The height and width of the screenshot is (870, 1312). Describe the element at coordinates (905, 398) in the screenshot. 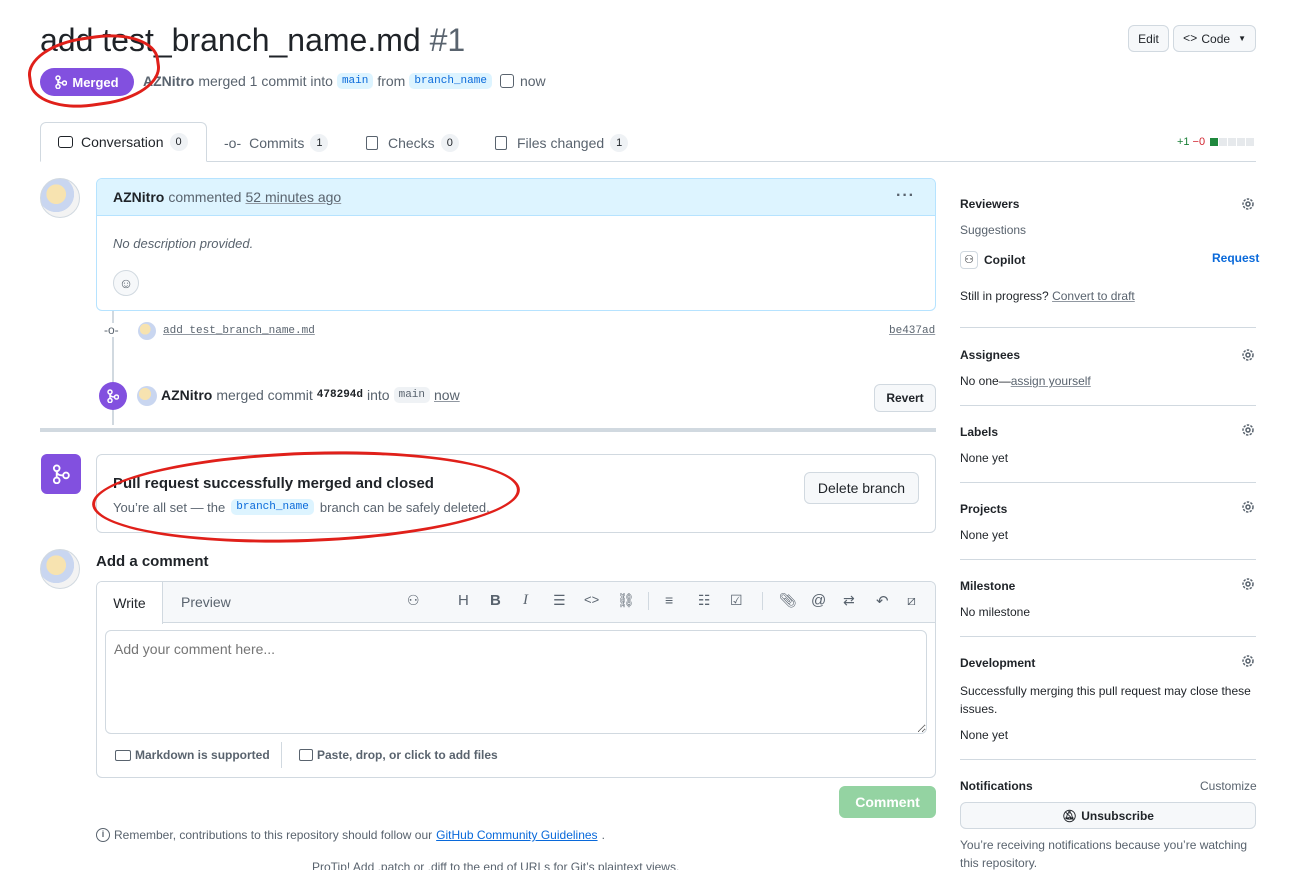

I see `revert-button: Revert` at that location.